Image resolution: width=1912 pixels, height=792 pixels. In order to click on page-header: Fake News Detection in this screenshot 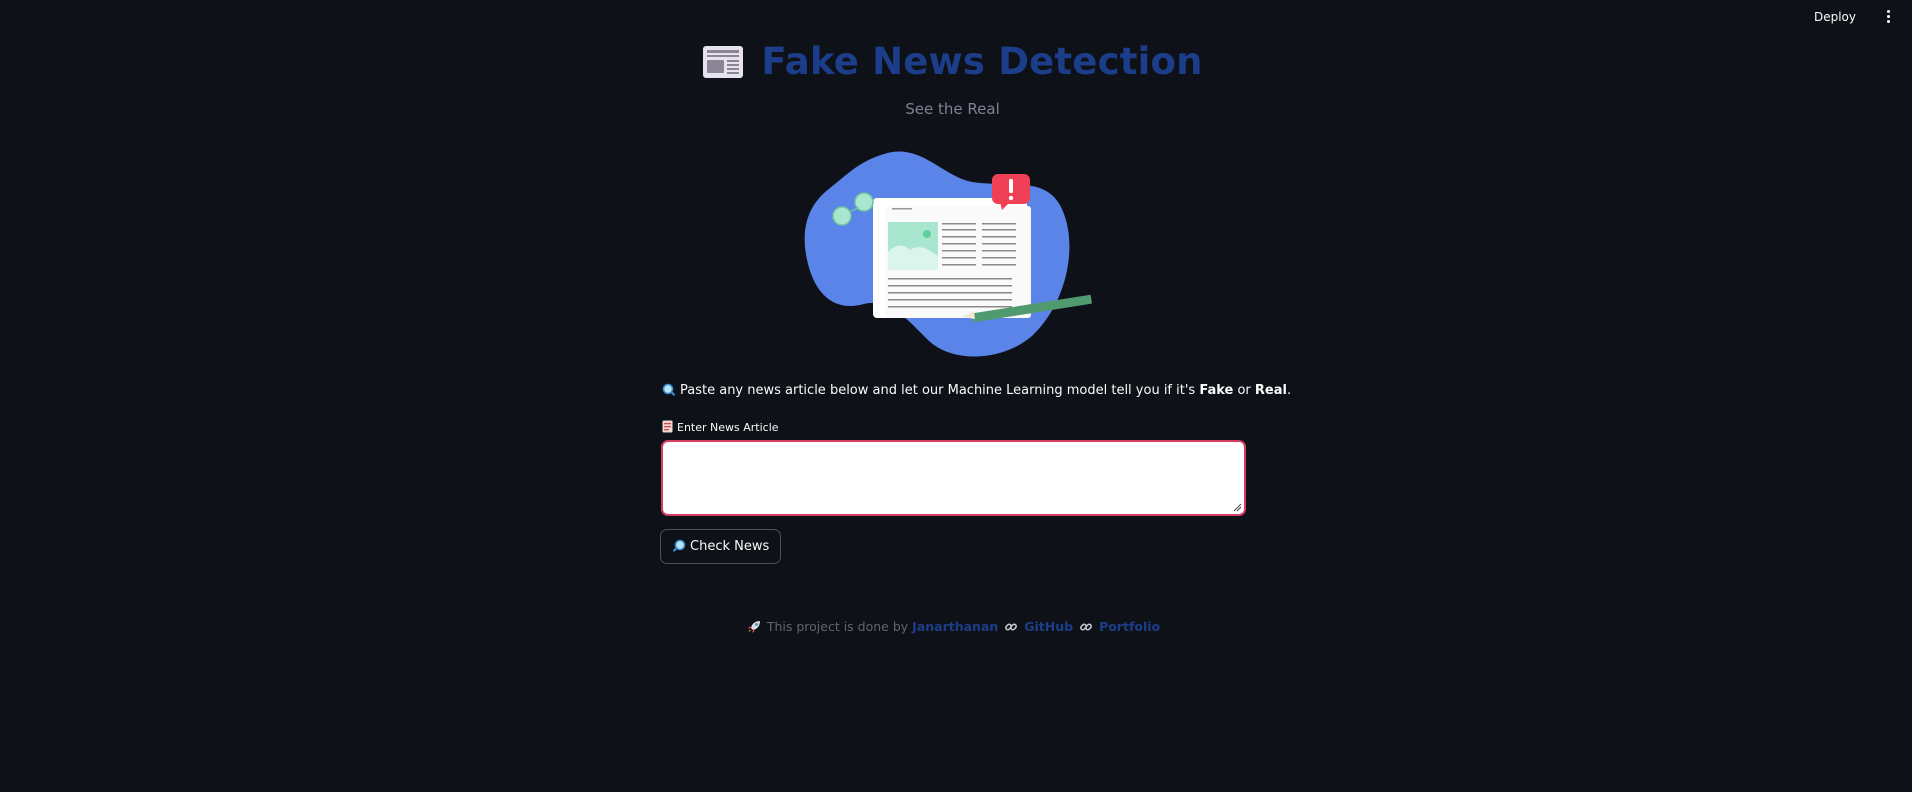, I will do `click(952, 61)`.